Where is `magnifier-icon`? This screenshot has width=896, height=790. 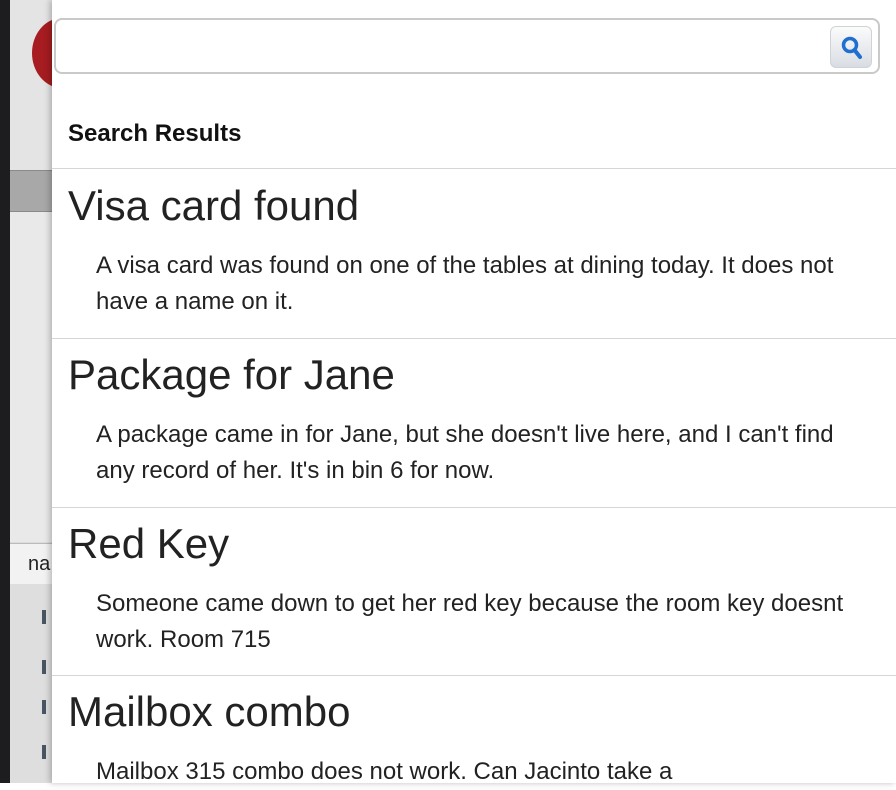
magnifier-icon is located at coordinates (851, 47).